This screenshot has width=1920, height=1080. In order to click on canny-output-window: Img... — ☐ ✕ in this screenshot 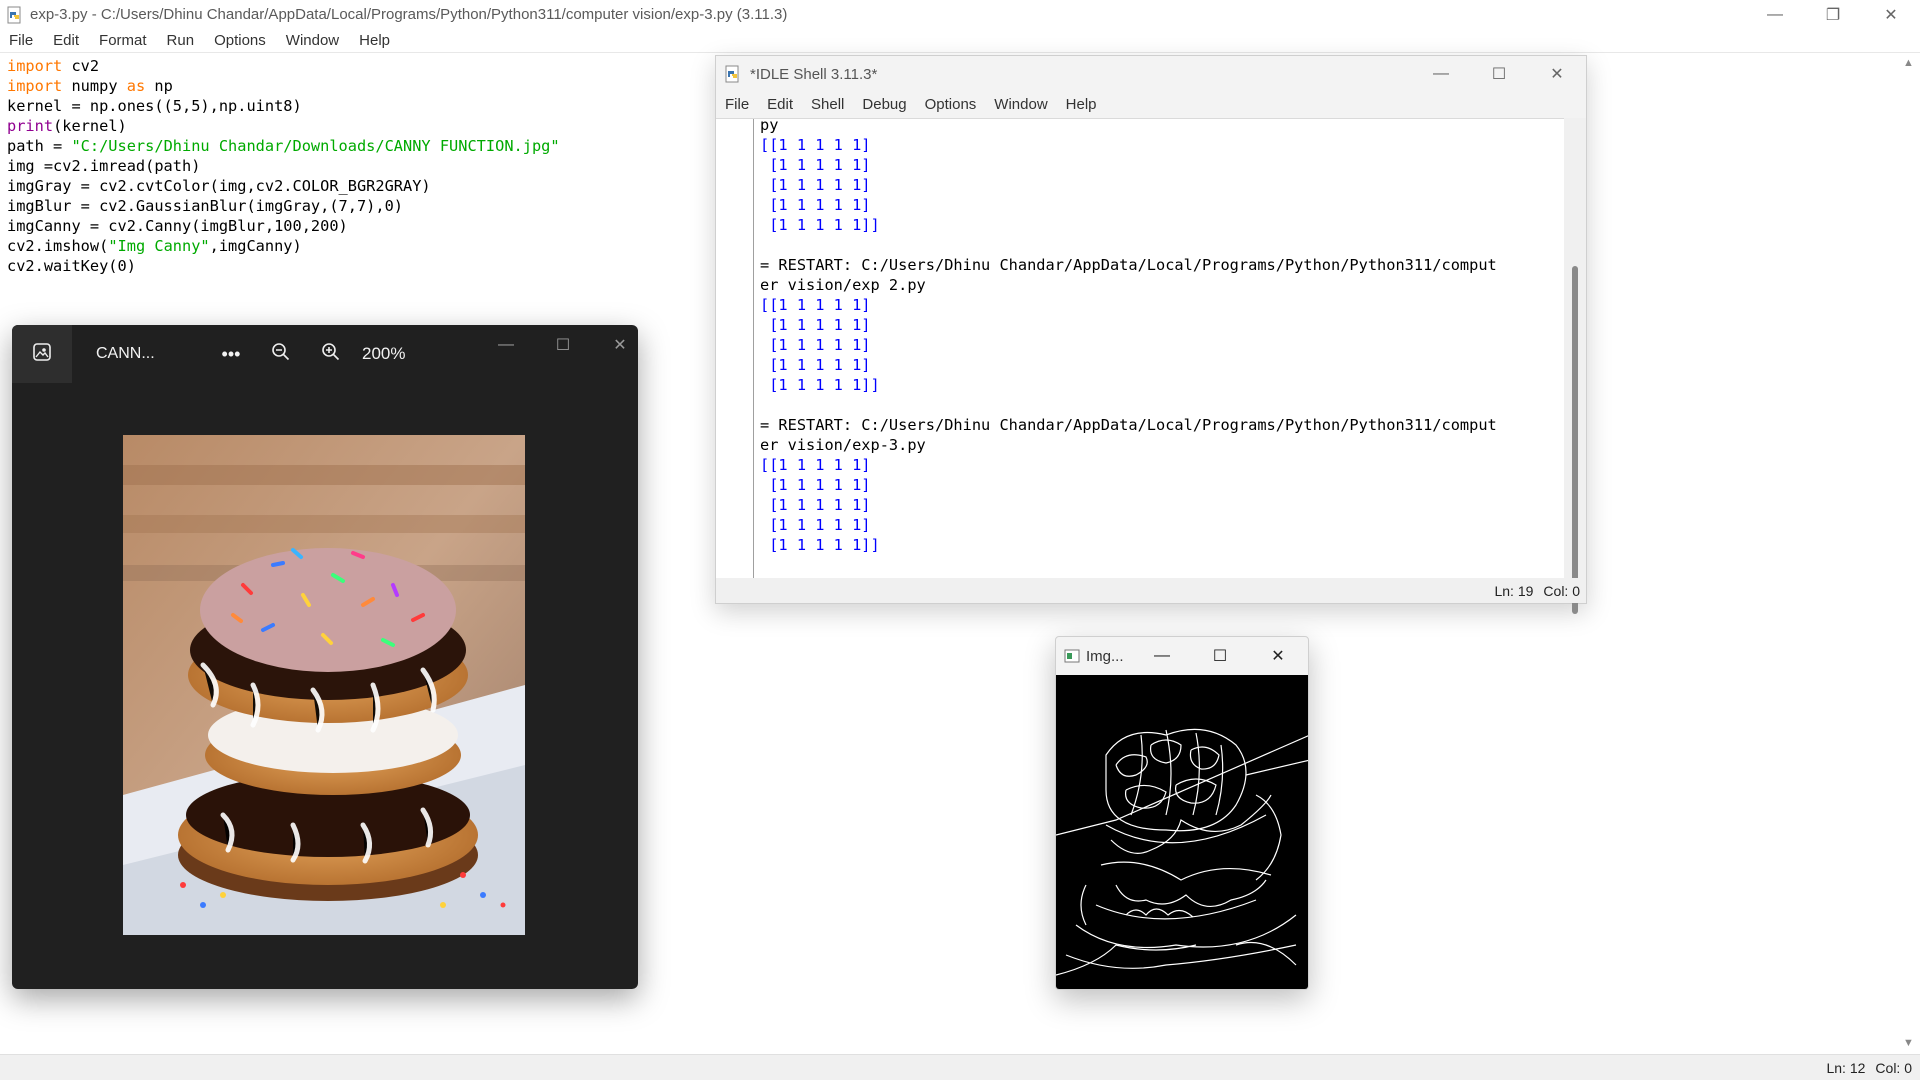, I will do `click(1182, 813)`.